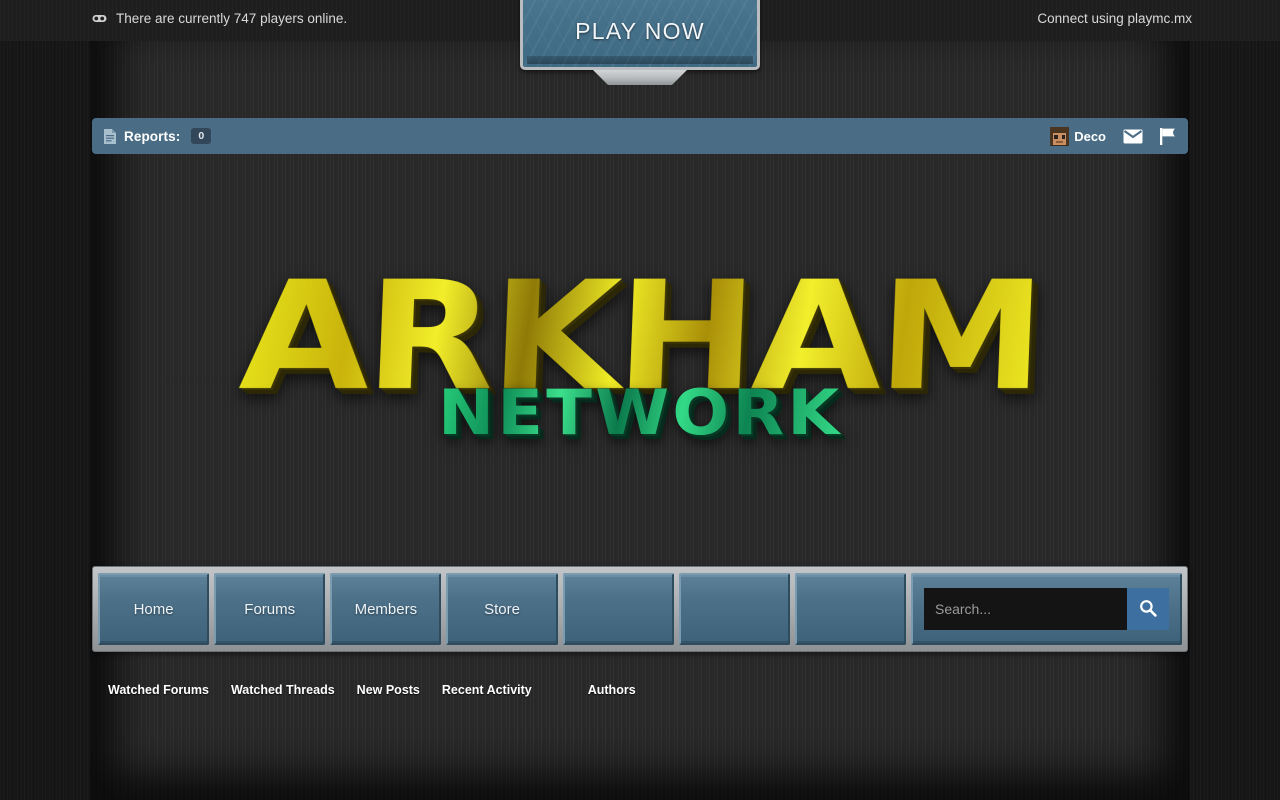  I want to click on play-now-label: PLAY NOW, so click(640, 31).